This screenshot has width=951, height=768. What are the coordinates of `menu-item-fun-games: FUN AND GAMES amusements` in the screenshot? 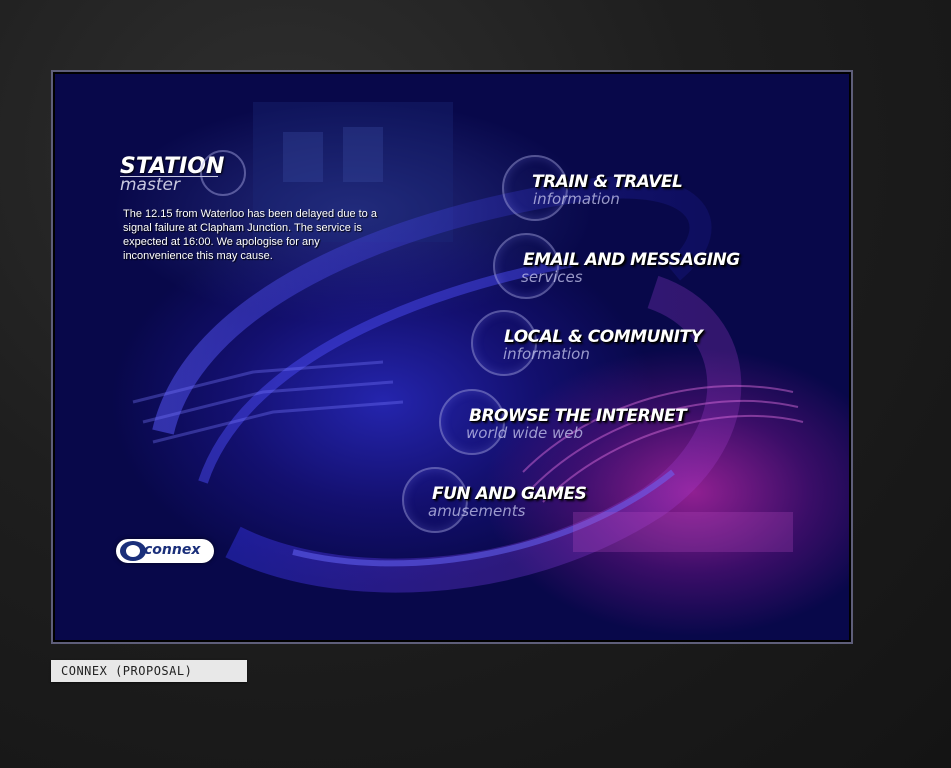 It's located at (530, 500).